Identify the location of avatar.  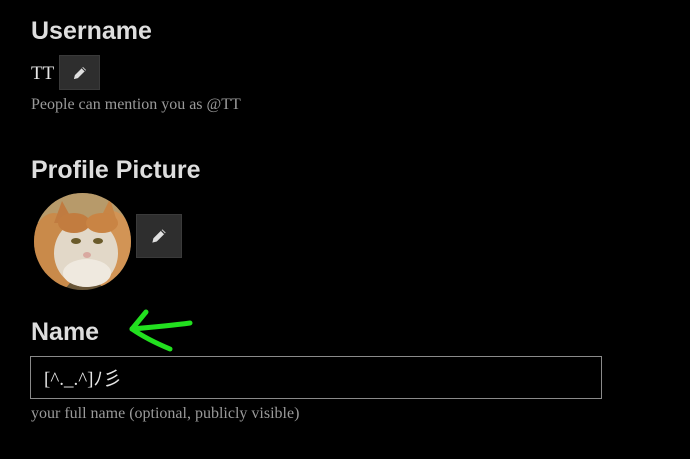
(82, 241).